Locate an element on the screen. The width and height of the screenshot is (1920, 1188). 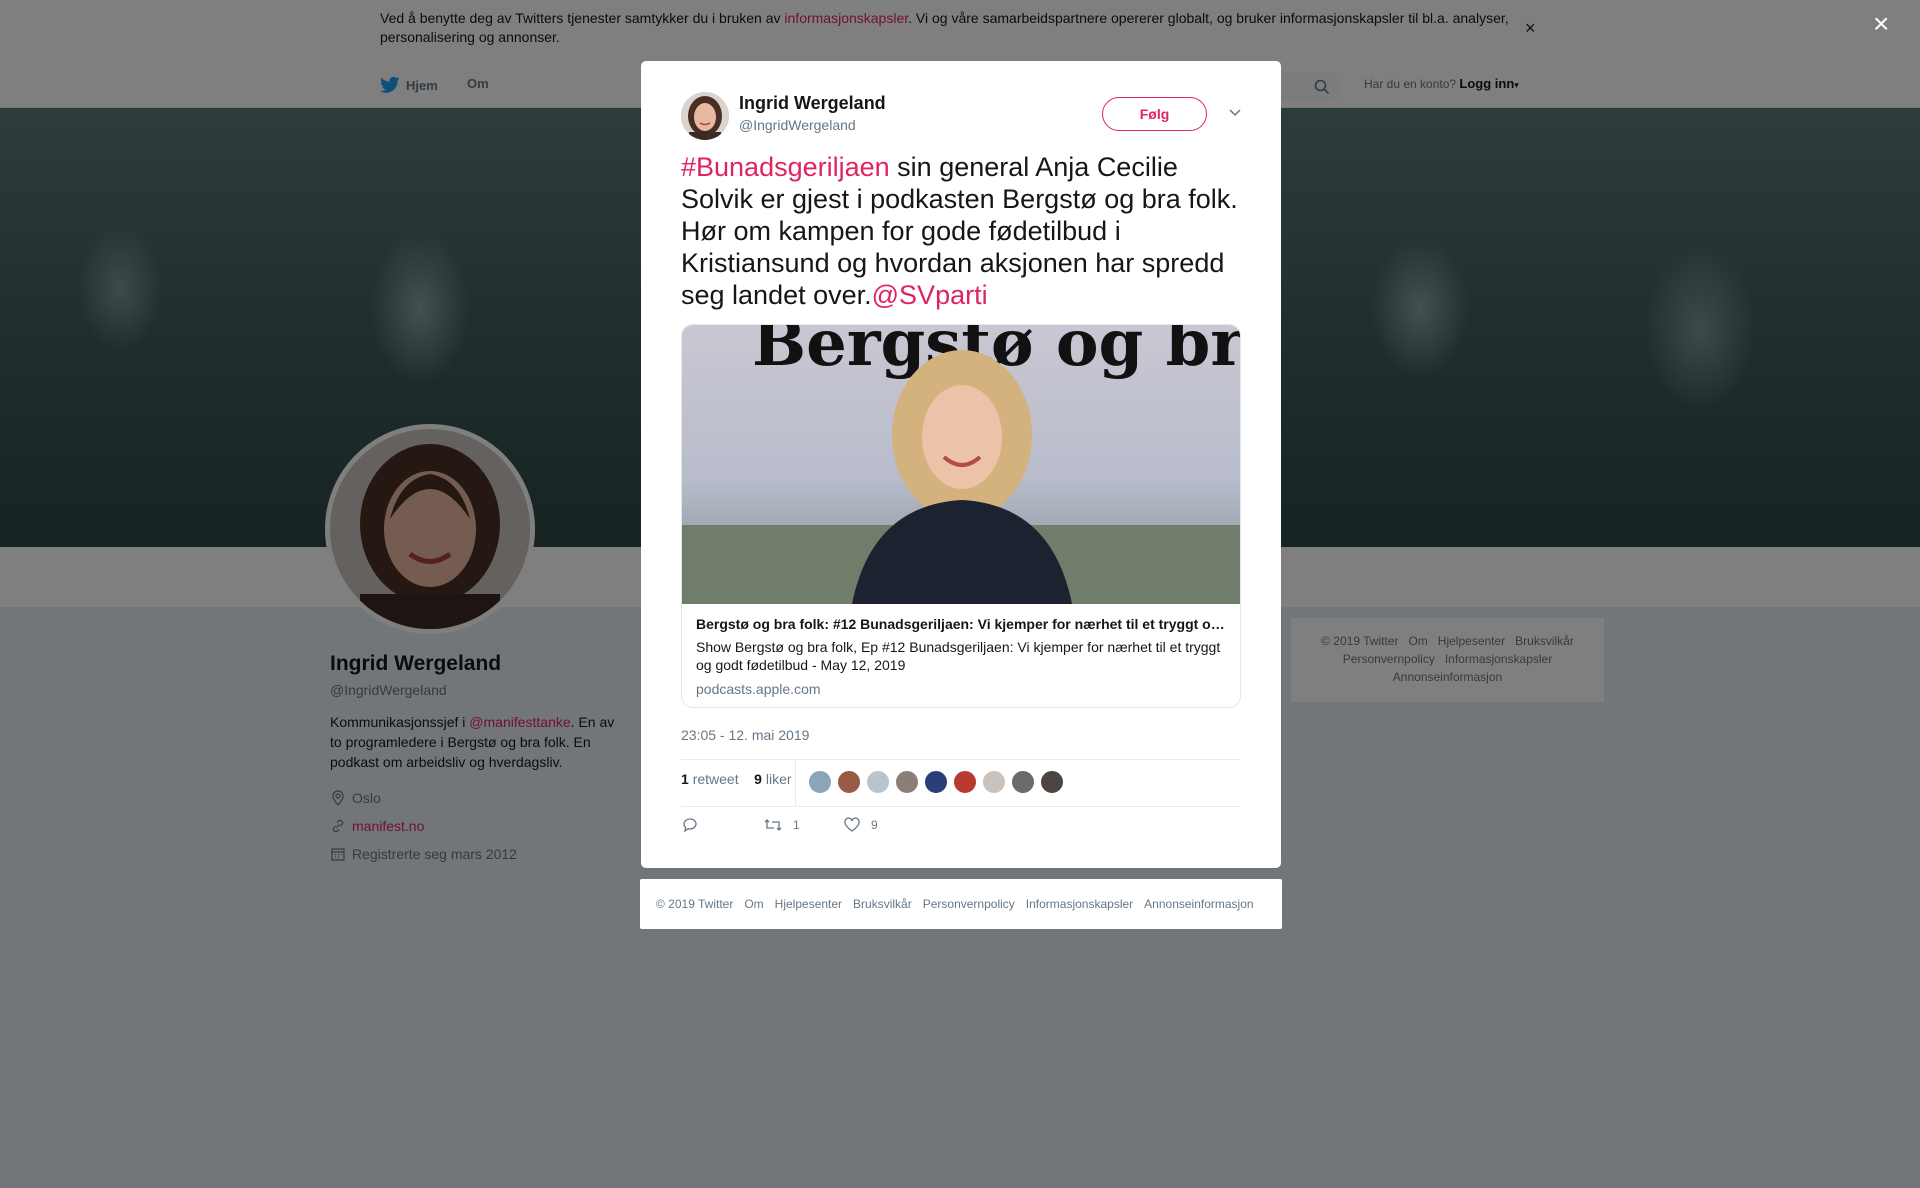
footer-copyright: © 2019 Twitter is located at coordinates (695, 904).